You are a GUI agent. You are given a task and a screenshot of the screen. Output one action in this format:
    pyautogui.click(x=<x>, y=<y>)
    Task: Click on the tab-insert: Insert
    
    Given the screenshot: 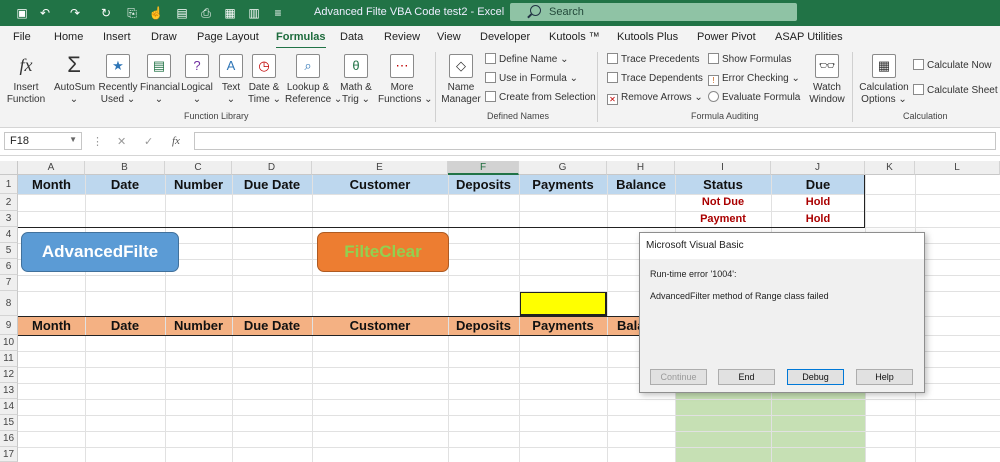 What is the action you would take?
    pyautogui.click(x=117, y=37)
    